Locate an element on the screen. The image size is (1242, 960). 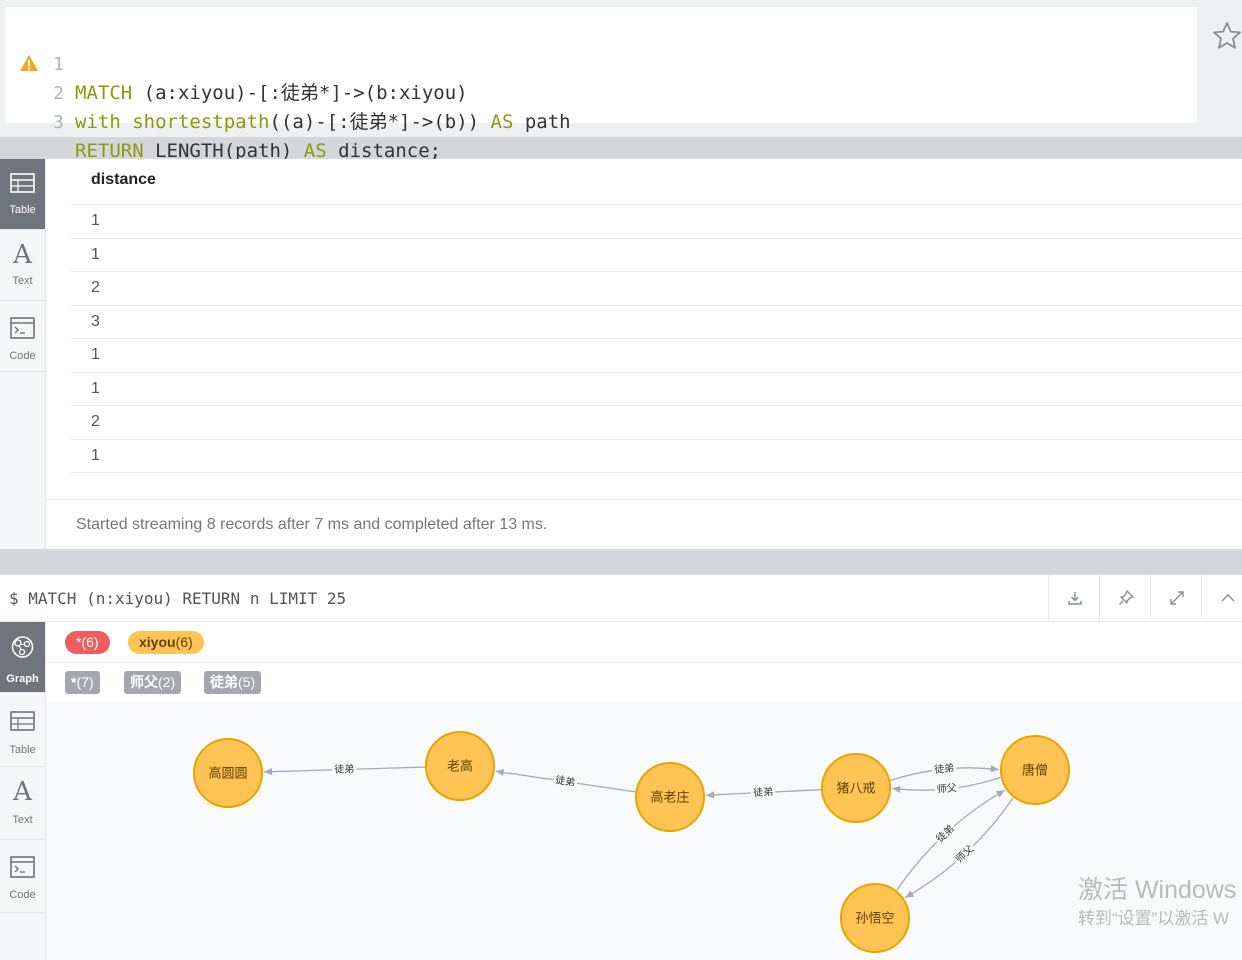
result-view-sidebar: Table A Text Code is located at coordinates (23, 354).